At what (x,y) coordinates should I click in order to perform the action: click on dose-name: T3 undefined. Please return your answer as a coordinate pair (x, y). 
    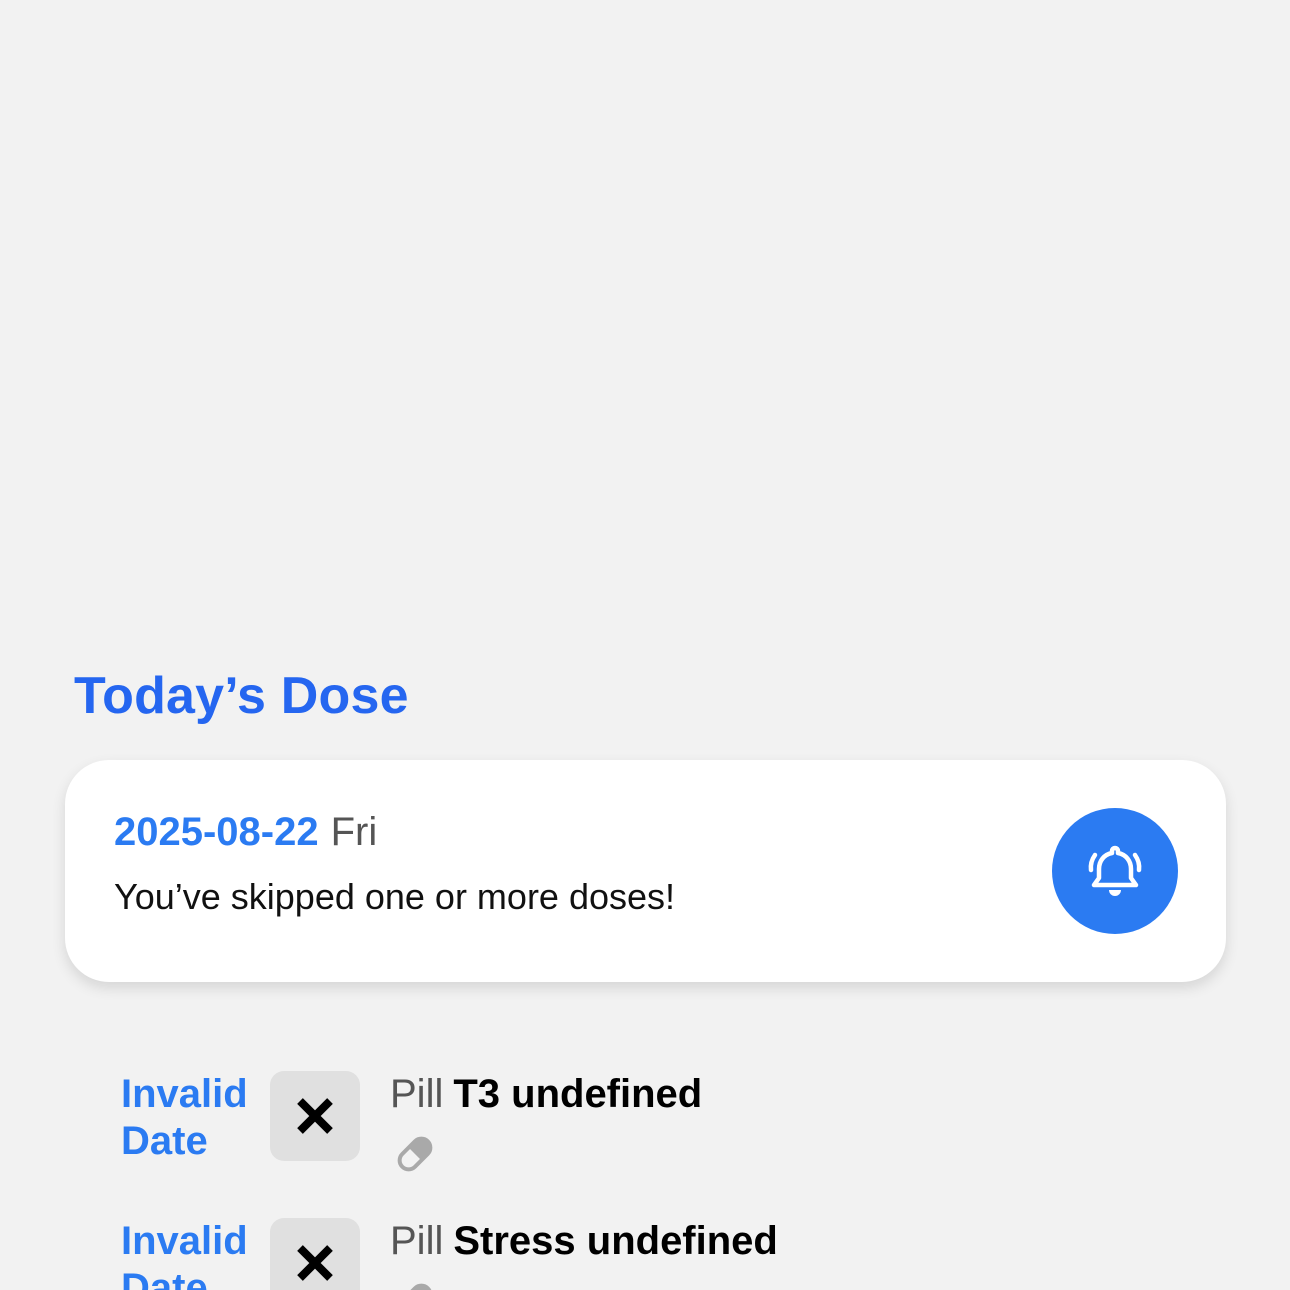
    Looking at the image, I should click on (578, 1094).